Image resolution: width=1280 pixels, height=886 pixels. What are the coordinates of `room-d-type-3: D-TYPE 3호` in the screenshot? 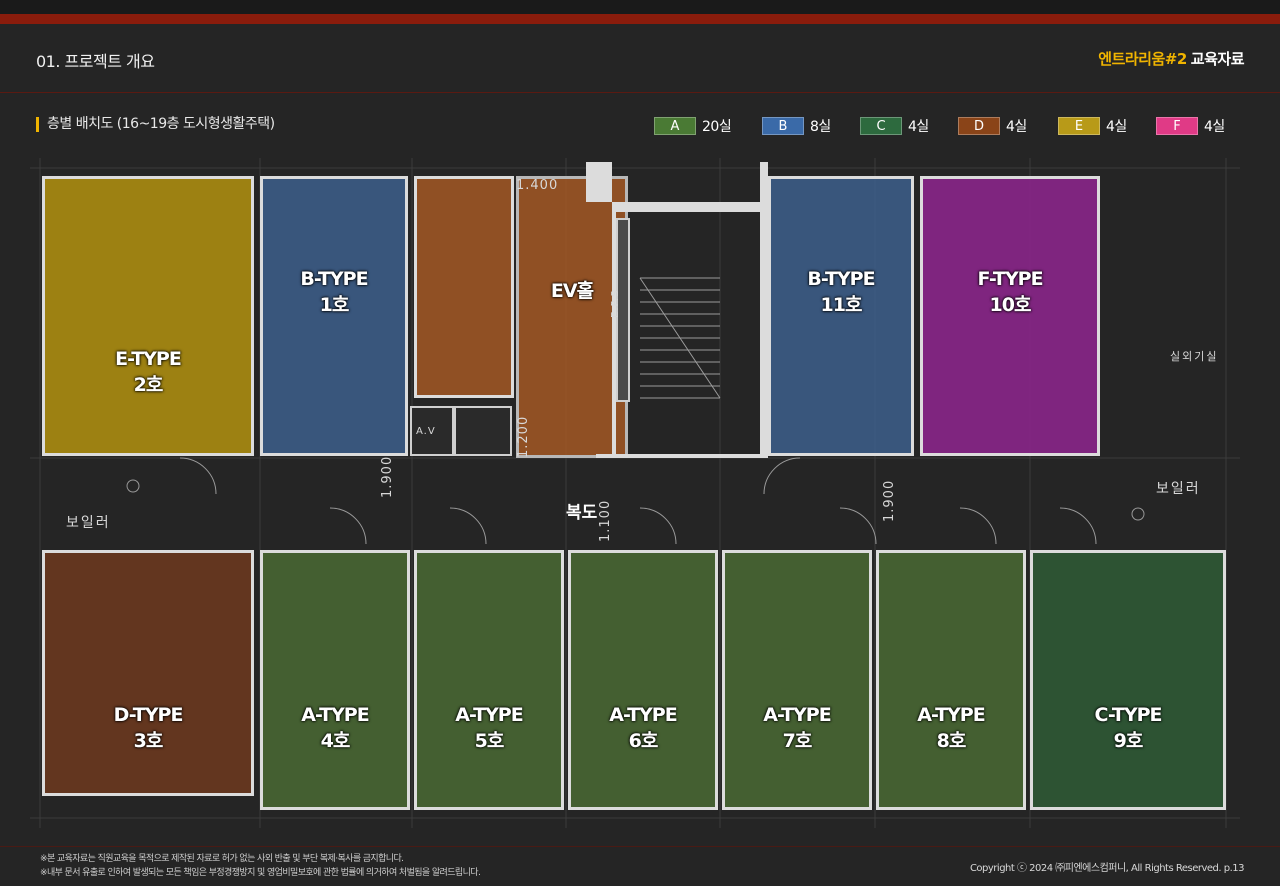 It's located at (148, 673).